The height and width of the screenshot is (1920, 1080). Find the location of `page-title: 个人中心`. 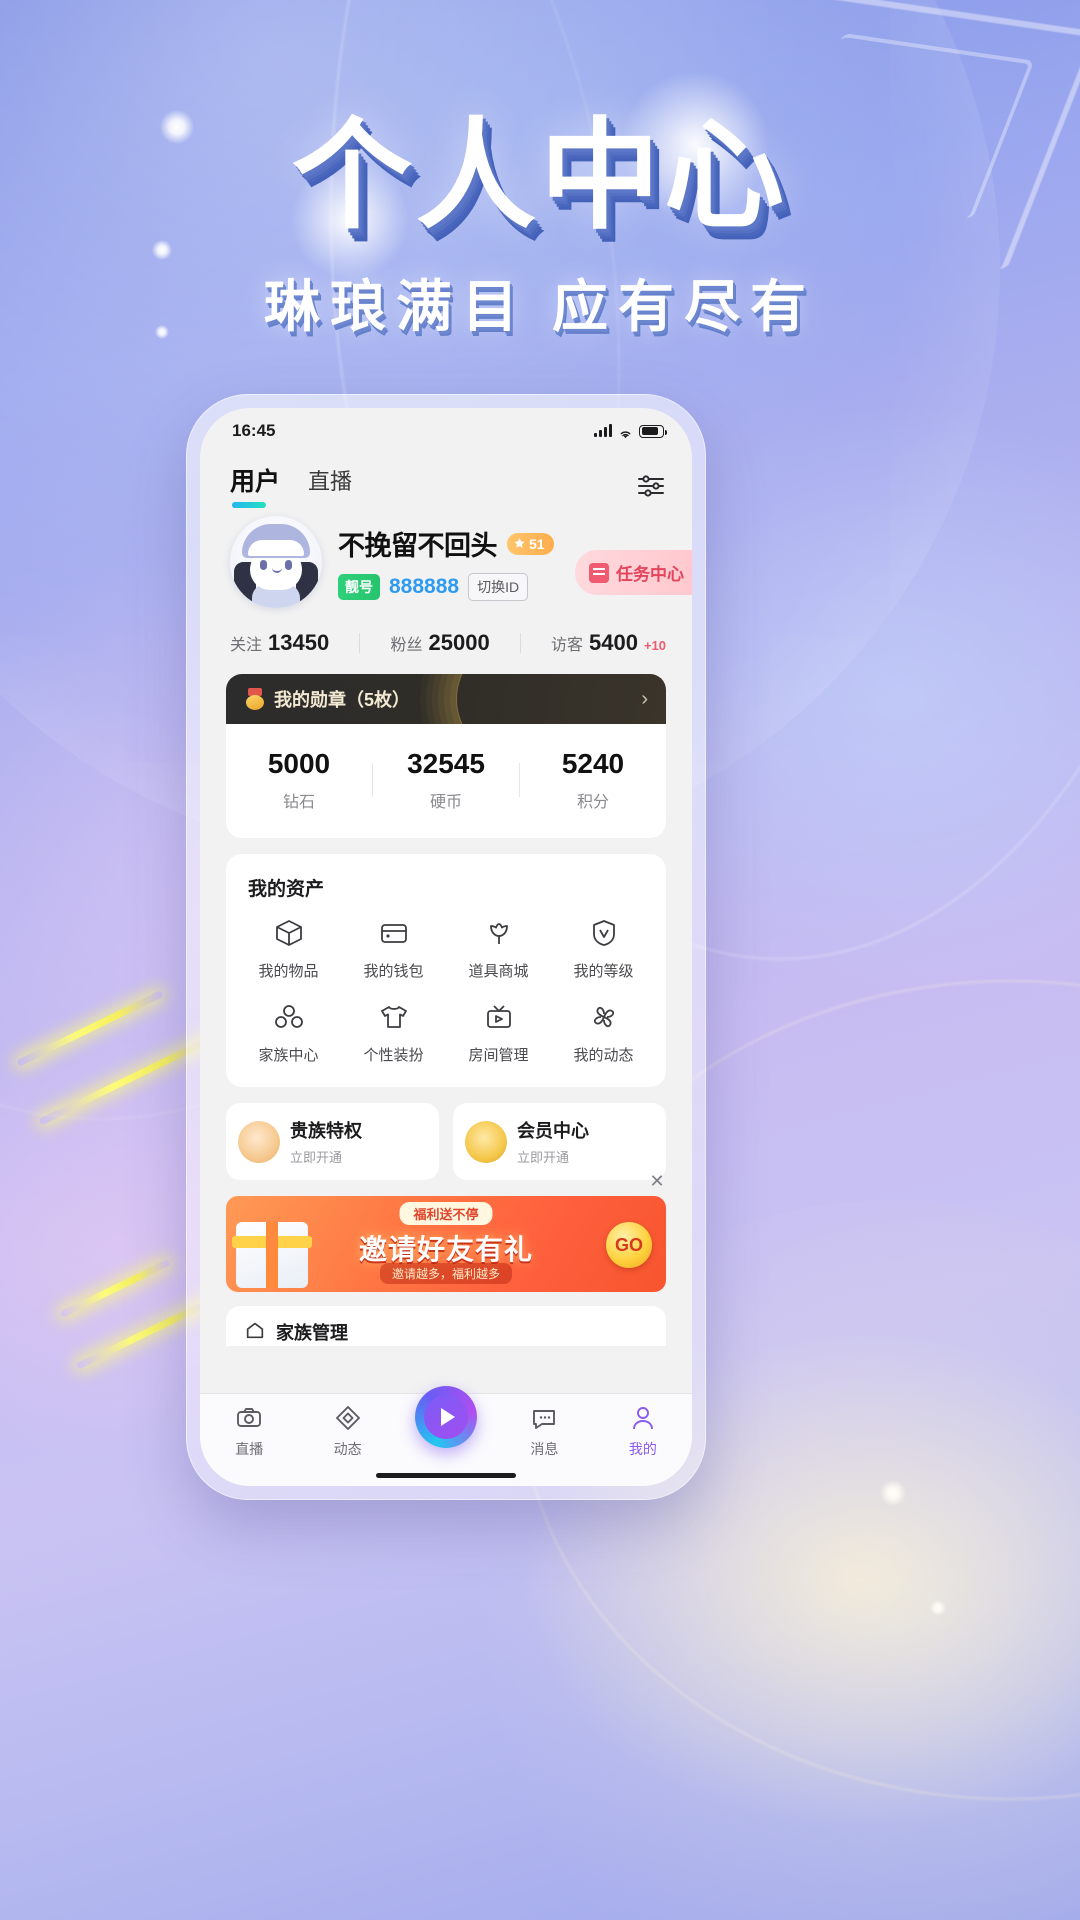

page-title: 个人中心 is located at coordinates (540, 176).